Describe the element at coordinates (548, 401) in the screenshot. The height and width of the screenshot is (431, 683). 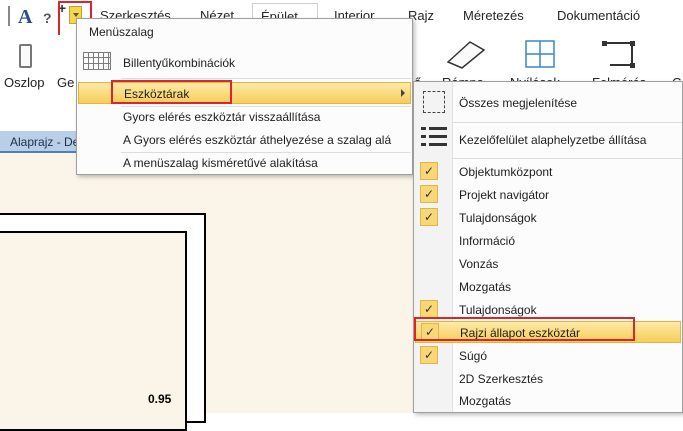
I see `submenu-item-move-2: Mozgatás` at that location.